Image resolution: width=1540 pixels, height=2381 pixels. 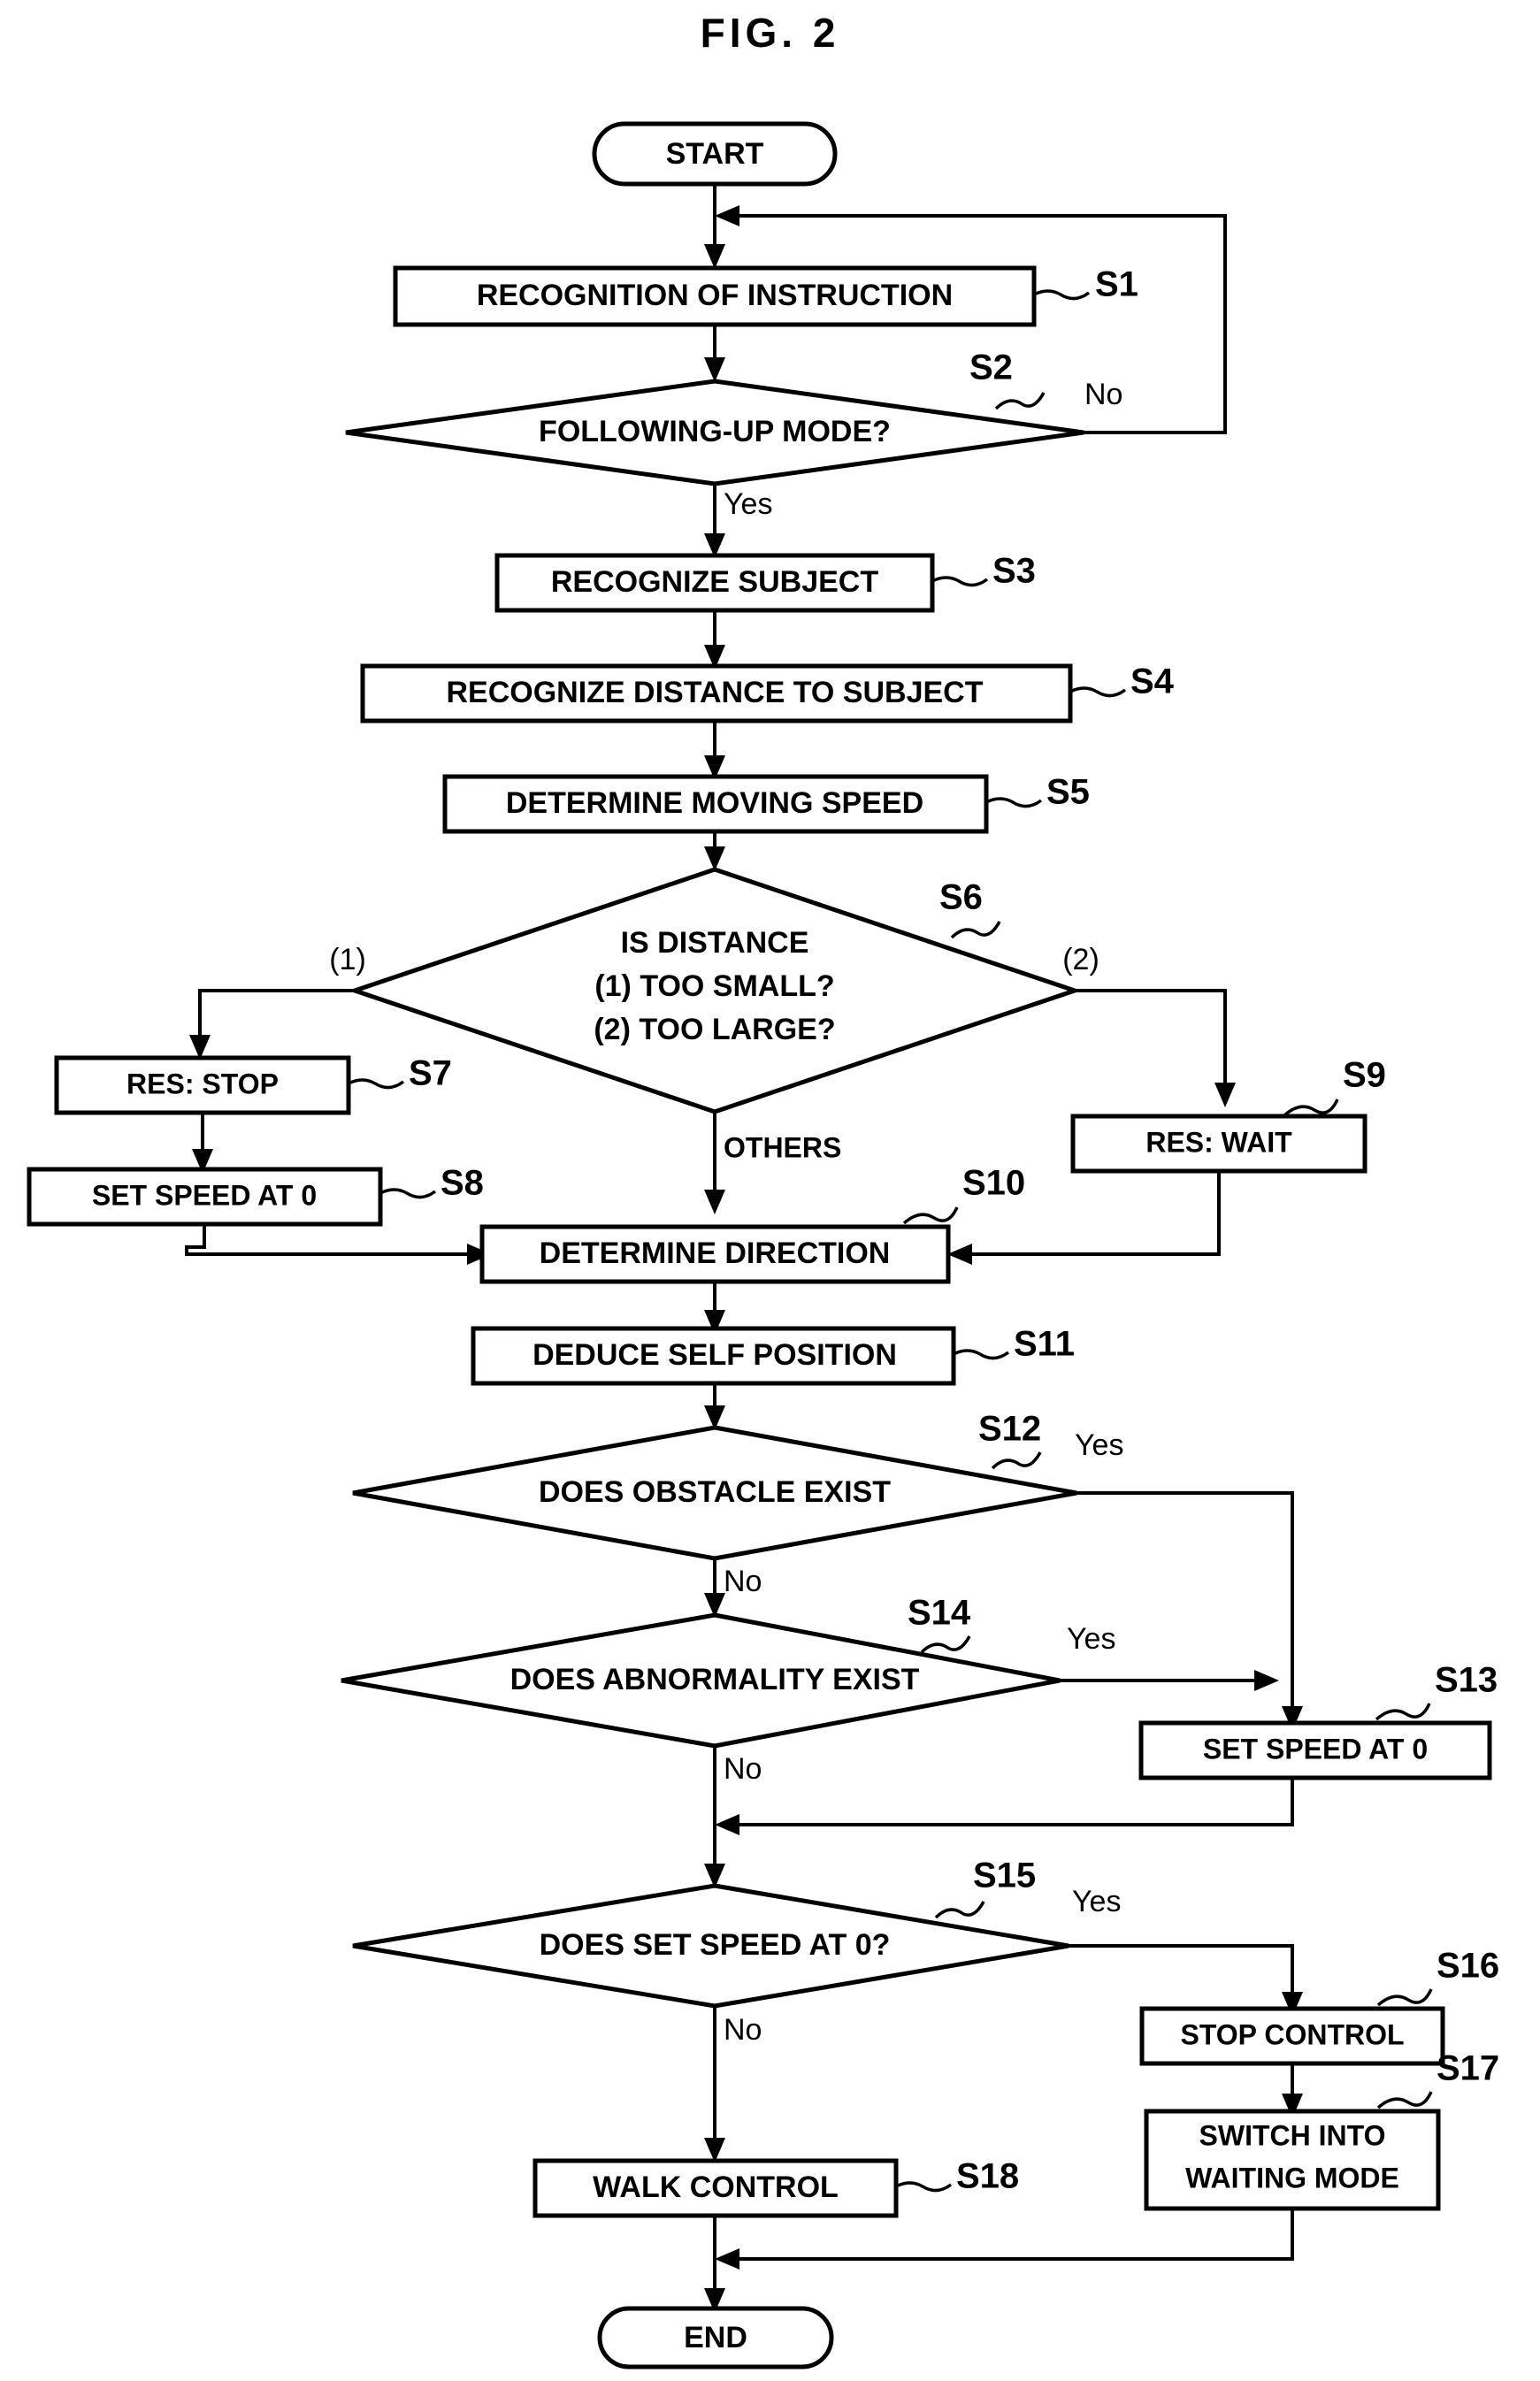 I want to click on edge-s11-s12, so click(x=714, y=1406).